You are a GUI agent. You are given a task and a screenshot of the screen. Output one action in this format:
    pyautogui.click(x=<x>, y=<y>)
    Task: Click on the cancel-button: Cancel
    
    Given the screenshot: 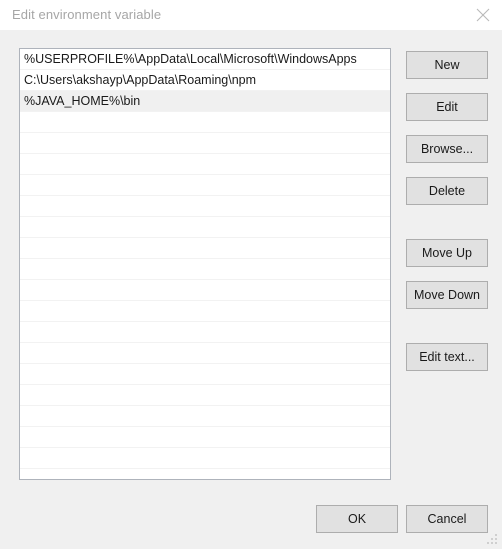 What is the action you would take?
    pyautogui.click(x=447, y=519)
    